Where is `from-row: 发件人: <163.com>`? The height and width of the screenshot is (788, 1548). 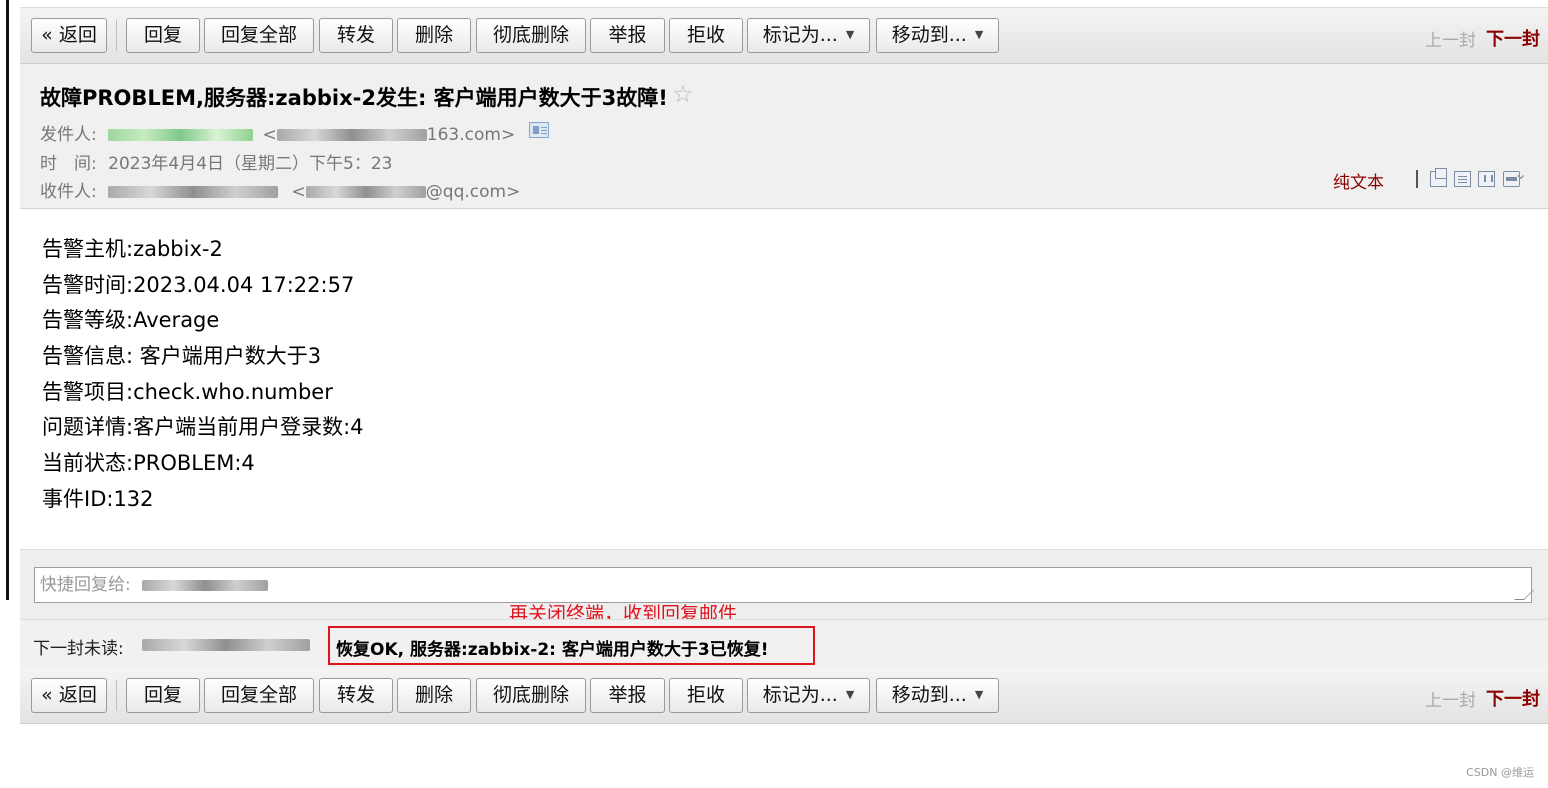
from-row: 发件人: <163.com> is located at coordinates (278, 135).